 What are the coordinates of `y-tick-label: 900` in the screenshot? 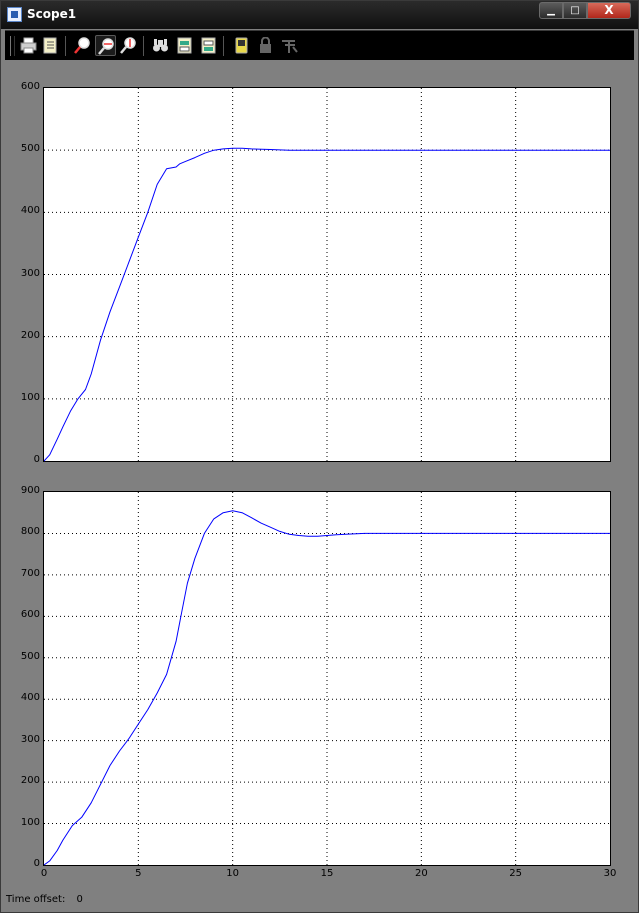 It's located at (30, 490).